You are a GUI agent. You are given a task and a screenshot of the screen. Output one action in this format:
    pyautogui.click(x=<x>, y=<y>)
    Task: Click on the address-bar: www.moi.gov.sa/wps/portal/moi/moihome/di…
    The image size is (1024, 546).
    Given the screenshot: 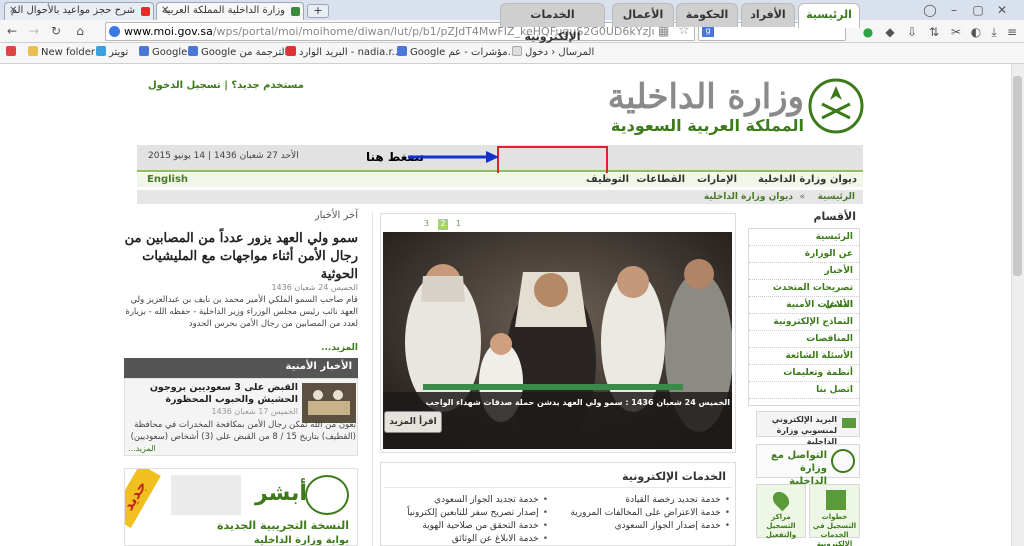 What is the action you would take?
    pyautogui.click(x=400, y=31)
    